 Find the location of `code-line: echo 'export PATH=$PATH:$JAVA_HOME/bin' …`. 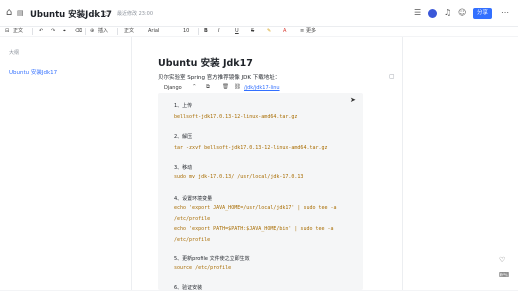

code-line: echo 'export PATH=$PATH:$JAVA_HOME/bin' … is located at coordinates (254, 229).